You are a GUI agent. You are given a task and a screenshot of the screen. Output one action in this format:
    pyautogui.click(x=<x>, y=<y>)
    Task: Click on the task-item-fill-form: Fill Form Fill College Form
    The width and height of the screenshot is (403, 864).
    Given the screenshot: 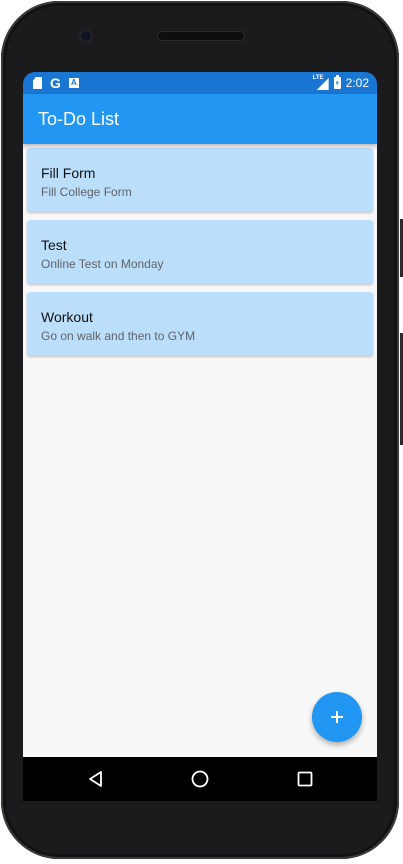 What is the action you would take?
    pyautogui.click(x=200, y=180)
    